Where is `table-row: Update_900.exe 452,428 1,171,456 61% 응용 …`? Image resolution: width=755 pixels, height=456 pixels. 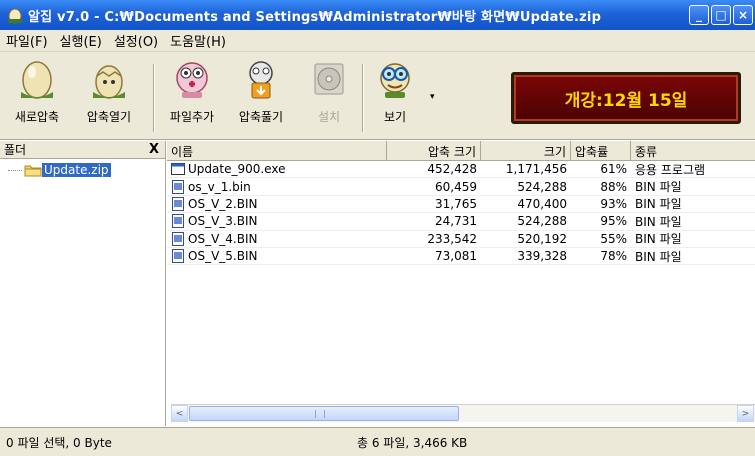
table-row: Update_900.exe 452,428 1,171,456 61% 응용 … is located at coordinates (461, 170).